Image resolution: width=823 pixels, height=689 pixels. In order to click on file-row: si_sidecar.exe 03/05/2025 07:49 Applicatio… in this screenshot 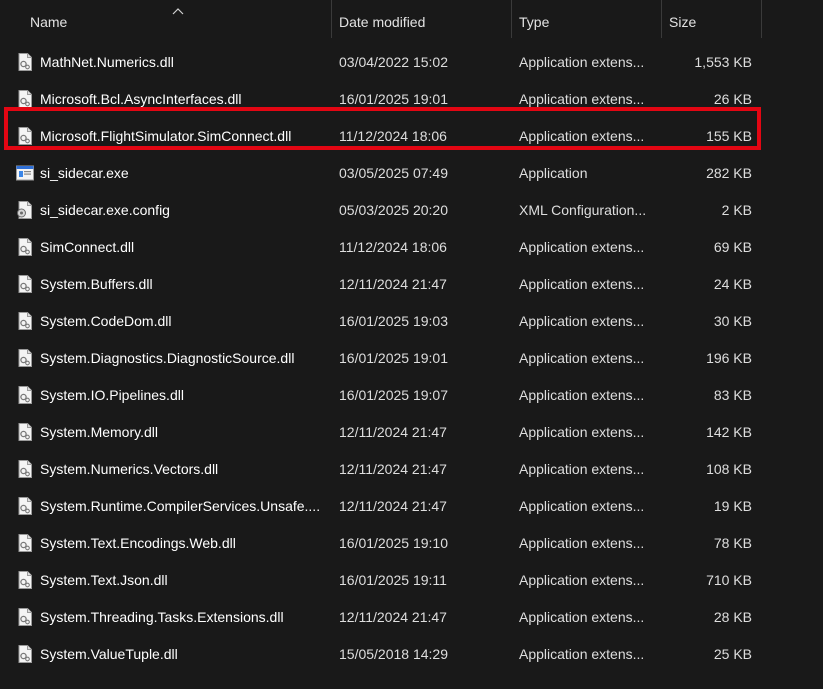, I will do `click(411, 173)`.